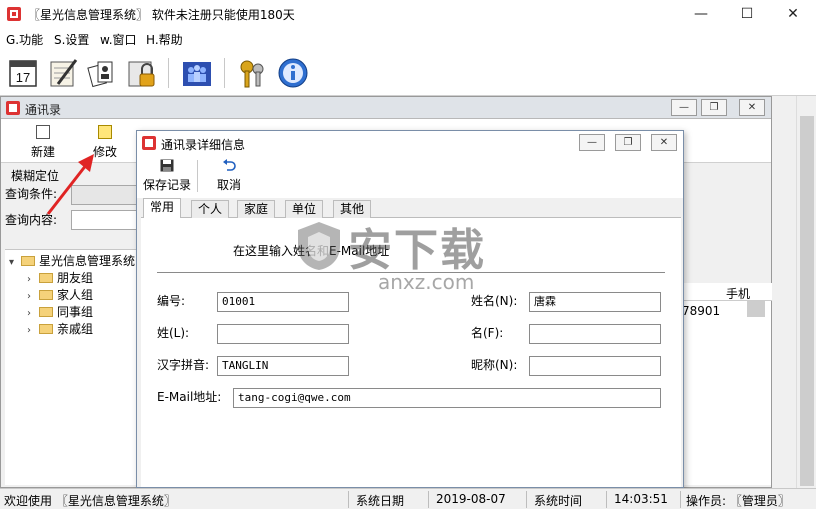  Describe the element at coordinates (228, 185) in the screenshot. I see `cancel-label: 取消` at that location.